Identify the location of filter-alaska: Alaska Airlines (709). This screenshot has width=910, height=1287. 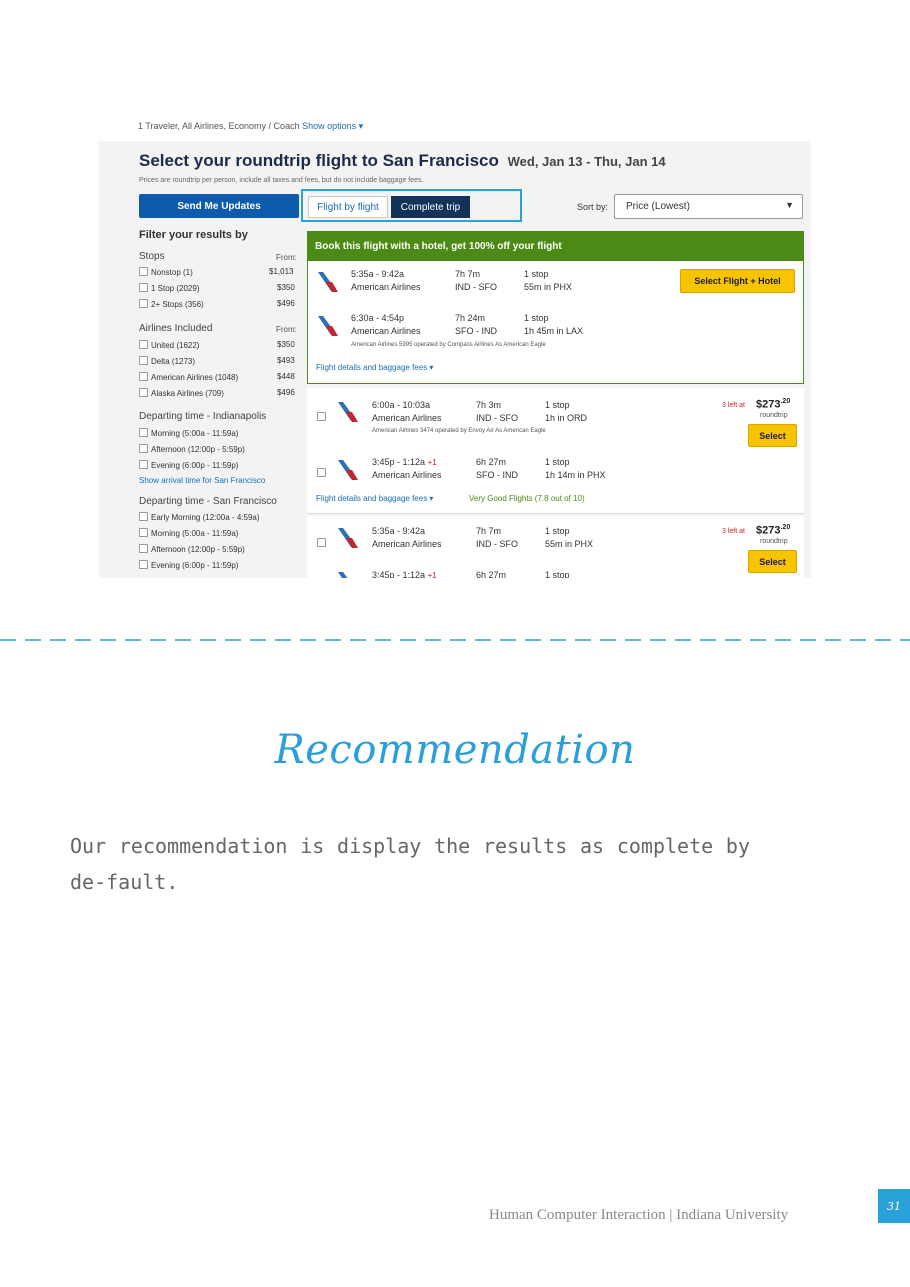
(181, 393).